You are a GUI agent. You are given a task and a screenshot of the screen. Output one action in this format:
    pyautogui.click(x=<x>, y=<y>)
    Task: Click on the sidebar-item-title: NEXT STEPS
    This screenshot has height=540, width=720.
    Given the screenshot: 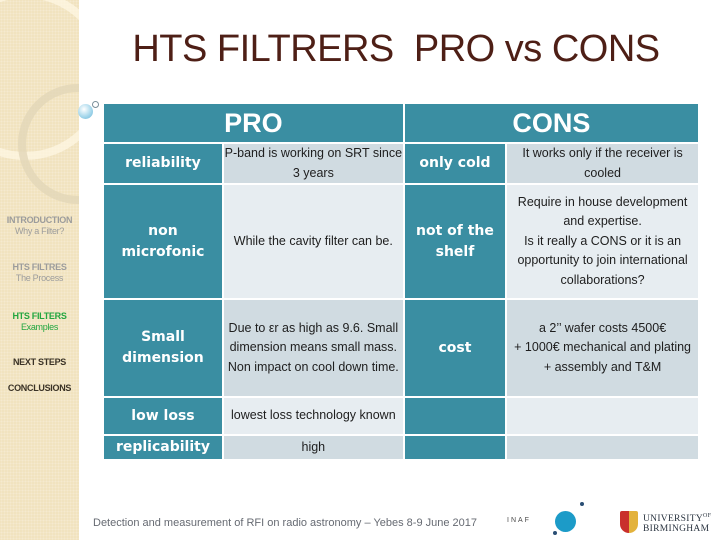 What is the action you would take?
    pyautogui.click(x=39, y=362)
    